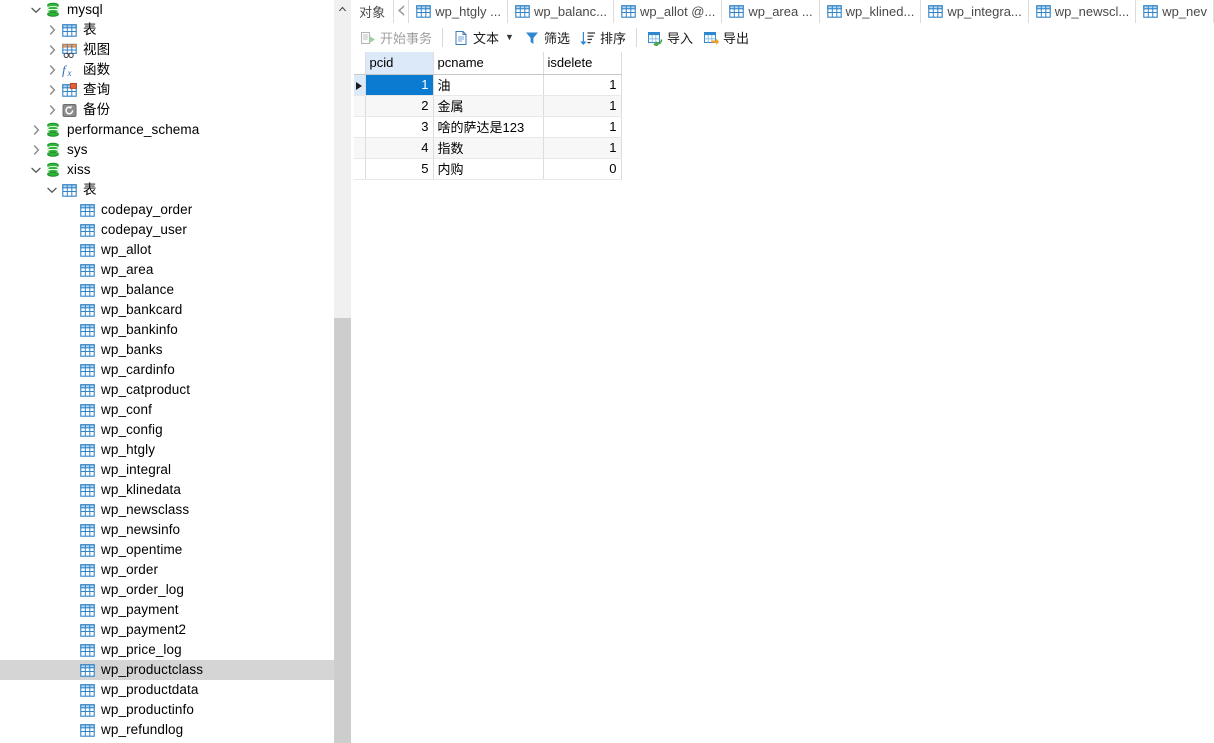 This screenshot has height=743, width=1214. Describe the element at coordinates (167, 470) in the screenshot. I see `tree-item-wp_integral: wp_integral` at that location.